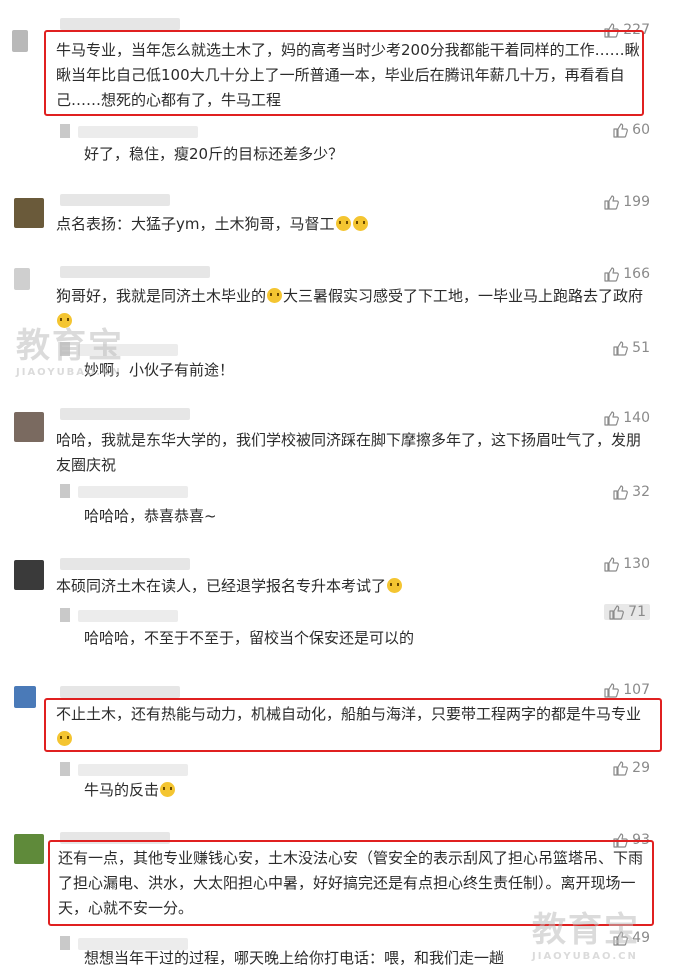  I want to click on like-count: 199, so click(636, 202).